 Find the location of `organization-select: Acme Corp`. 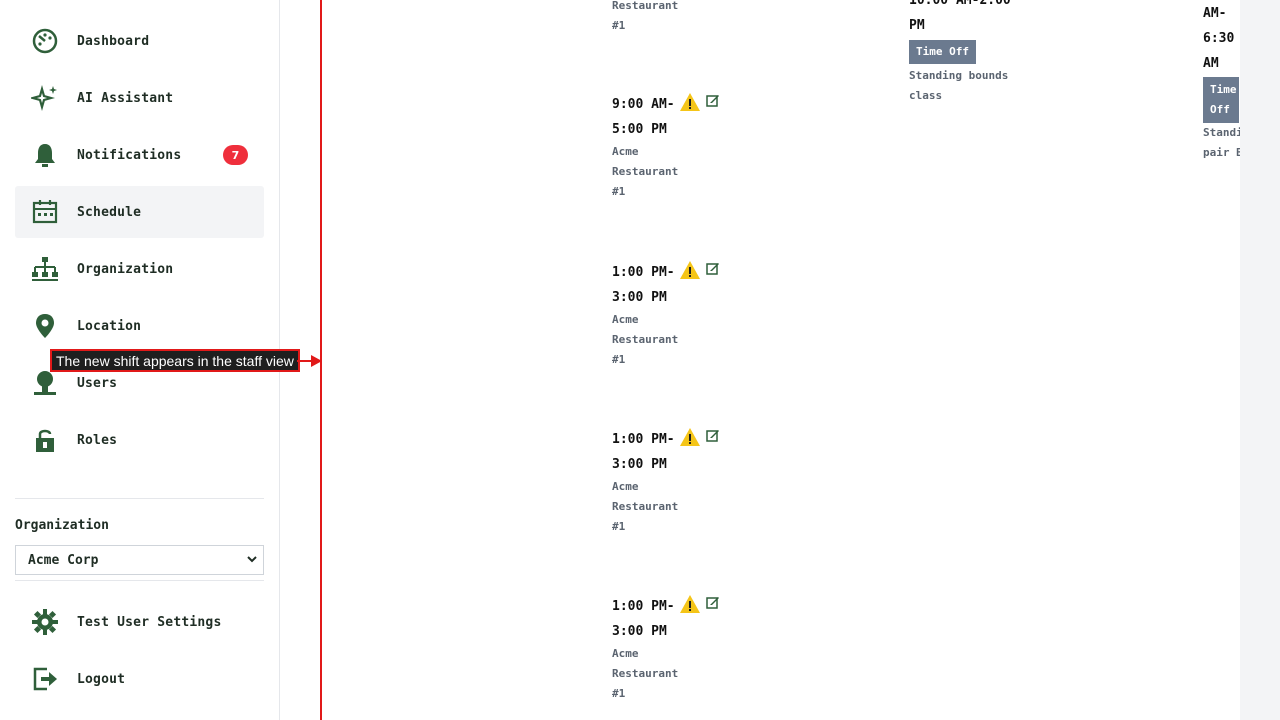

organization-select: Acme Corp is located at coordinates (139, 560).